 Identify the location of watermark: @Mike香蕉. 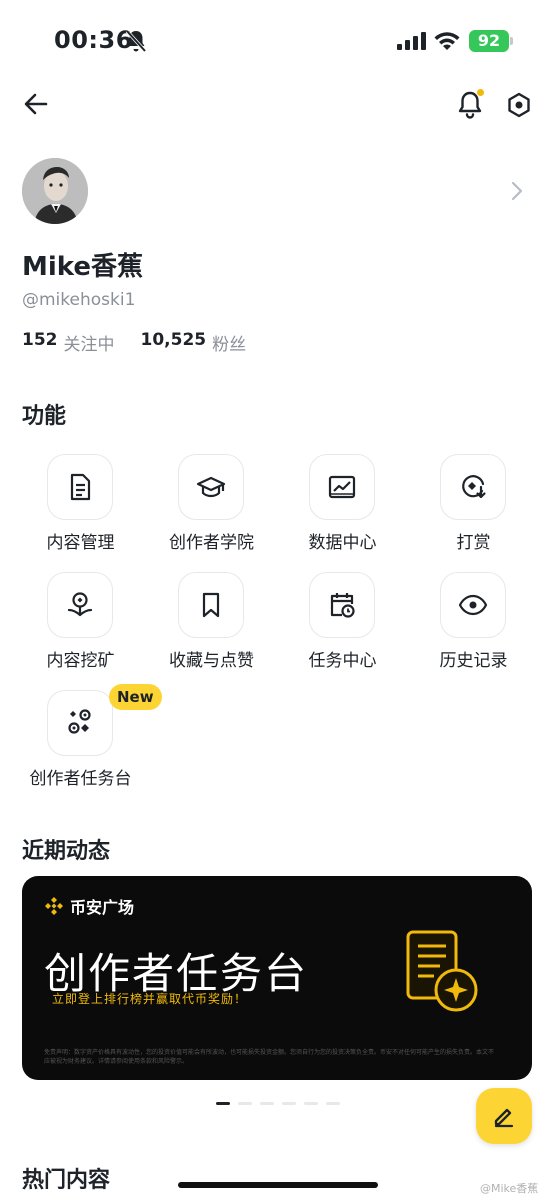
(509, 1188).